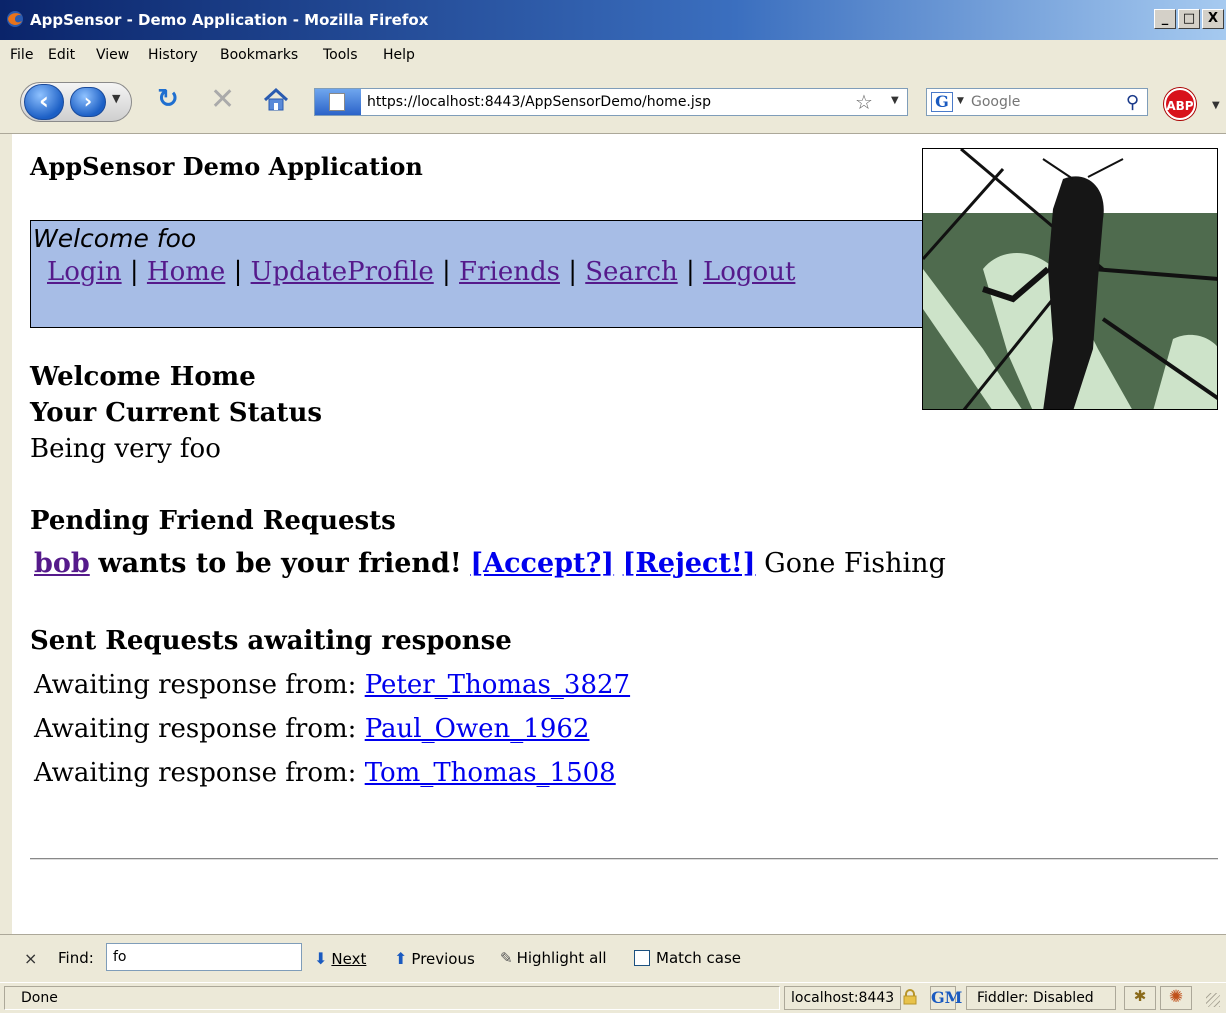 This screenshot has height=1013, width=1226. I want to click on welcome-user: Welcome foo, so click(115, 238).